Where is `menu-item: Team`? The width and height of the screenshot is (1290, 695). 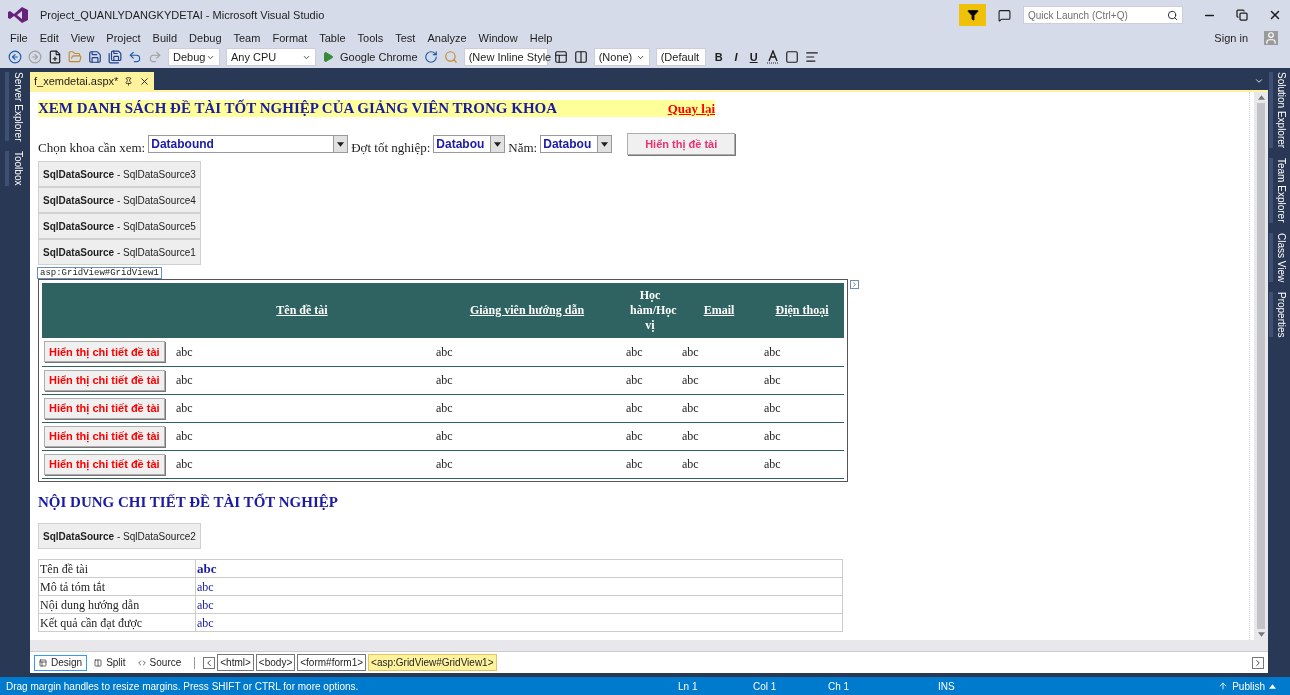
menu-item: Team is located at coordinates (247, 38).